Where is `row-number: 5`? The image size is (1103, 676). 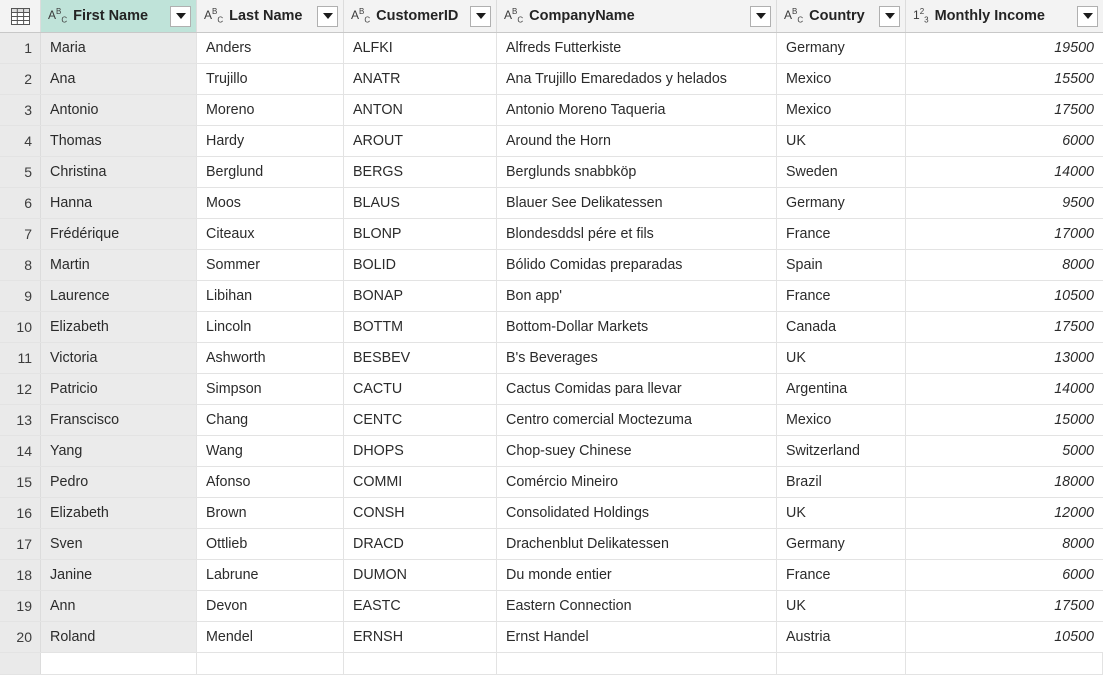 row-number: 5 is located at coordinates (20, 172).